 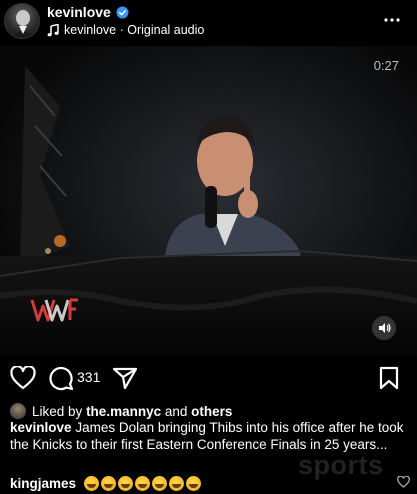 What do you see at coordinates (210, 483) in the screenshot?
I see `comment-item: kingjames` at bounding box center [210, 483].